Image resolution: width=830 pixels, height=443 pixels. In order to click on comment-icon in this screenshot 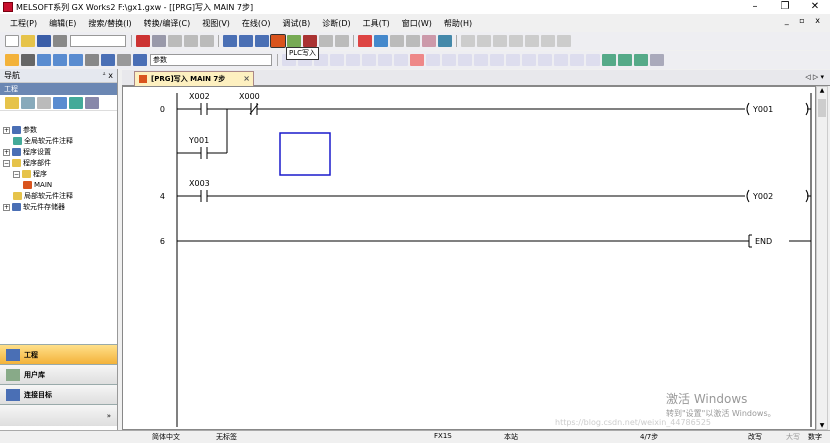, I will do `click(445, 41)`.